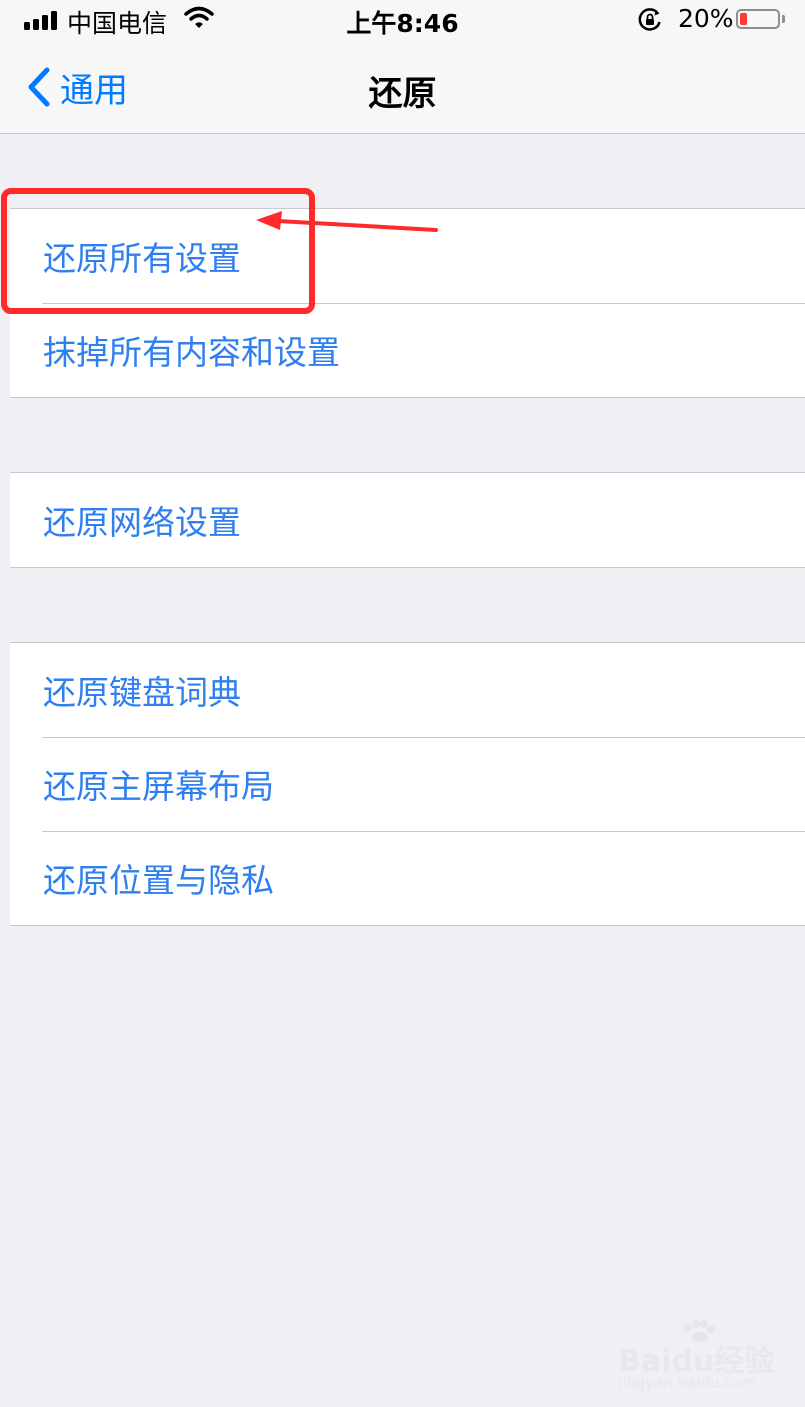 This screenshot has height=1407, width=805. What do you see at coordinates (158, 786) in the screenshot?
I see `row-label: 还原主屏幕布局` at bounding box center [158, 786].